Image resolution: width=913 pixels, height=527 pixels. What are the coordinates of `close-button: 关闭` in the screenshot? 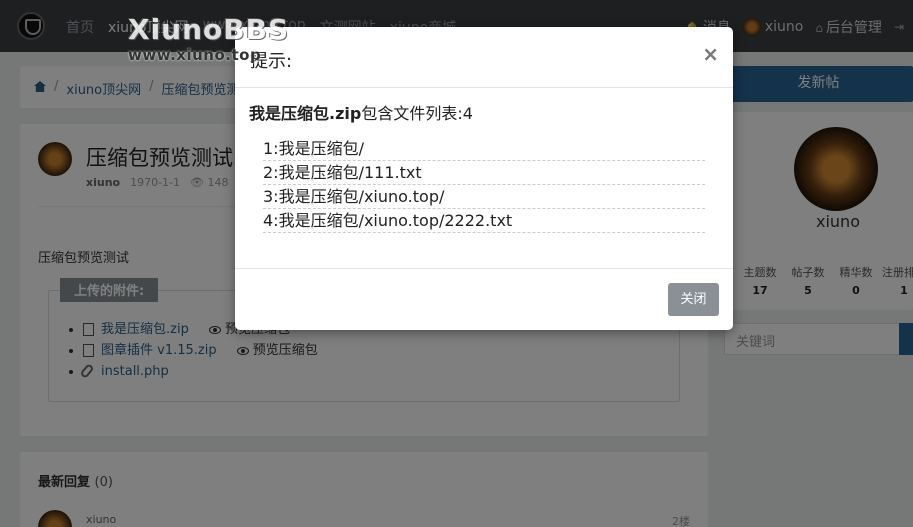 It's located at (693, 299).